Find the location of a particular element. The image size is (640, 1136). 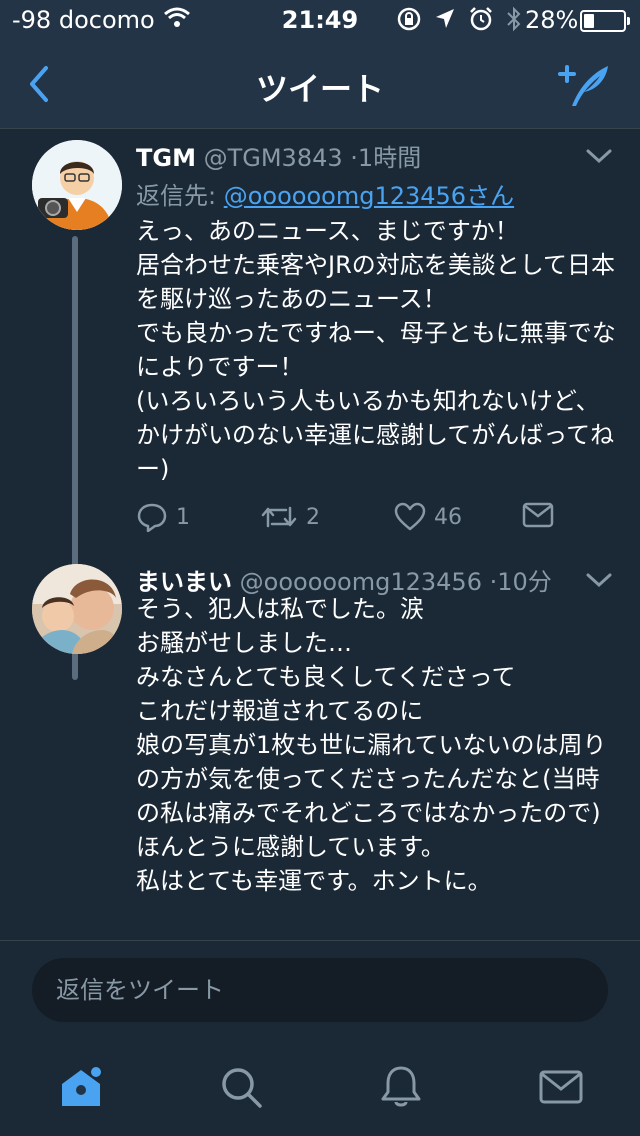

tweet-header: TGM @TGM3843 ·1時間 is located at coordinates (278, 155).